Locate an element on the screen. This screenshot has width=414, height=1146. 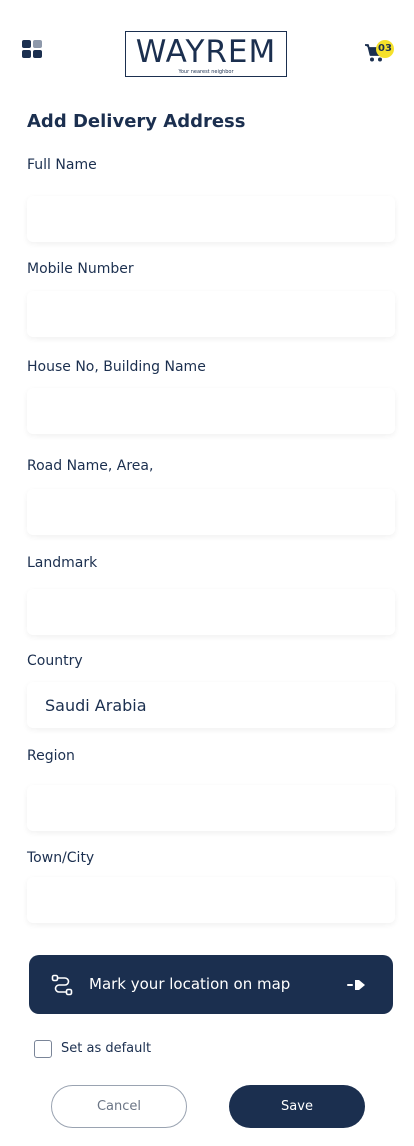
full-name-label: Full Name is located at coordinates (62, 165).